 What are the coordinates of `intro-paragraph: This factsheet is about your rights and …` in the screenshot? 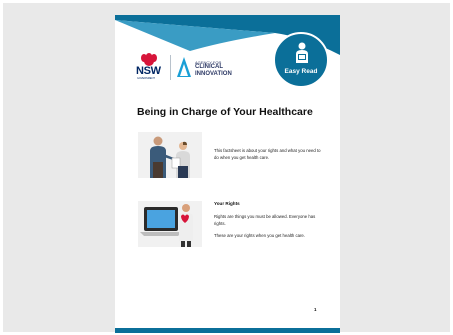 It's located at (267, 154).